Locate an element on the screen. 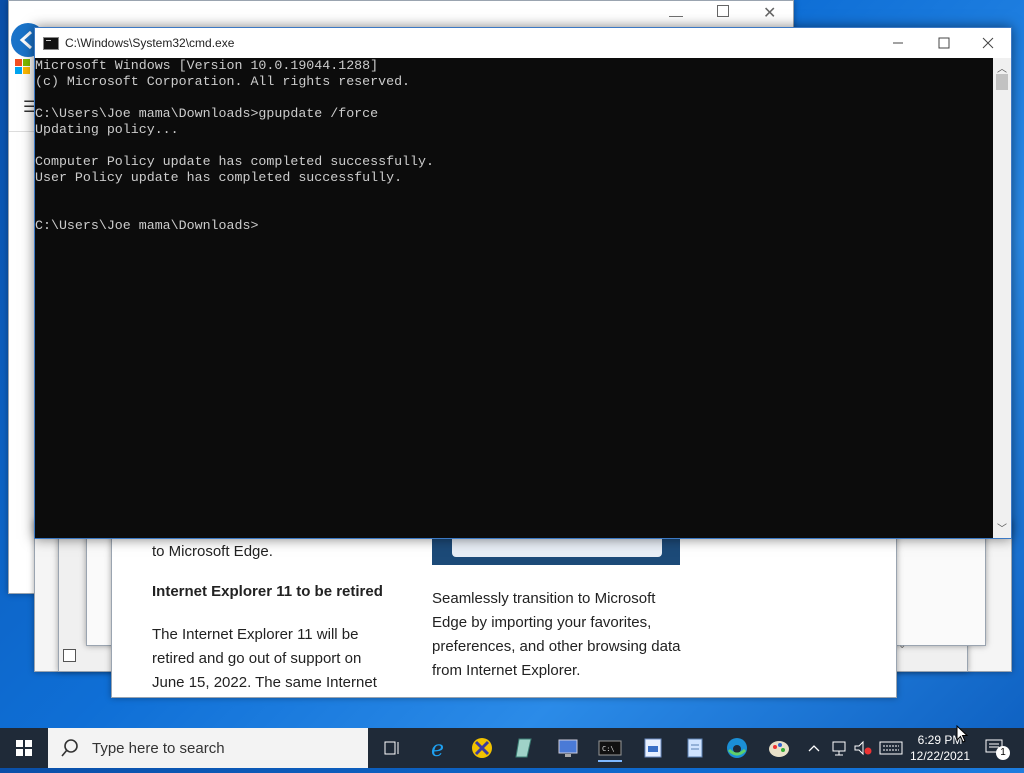  app-book-button is located at coordinates (525, 748).